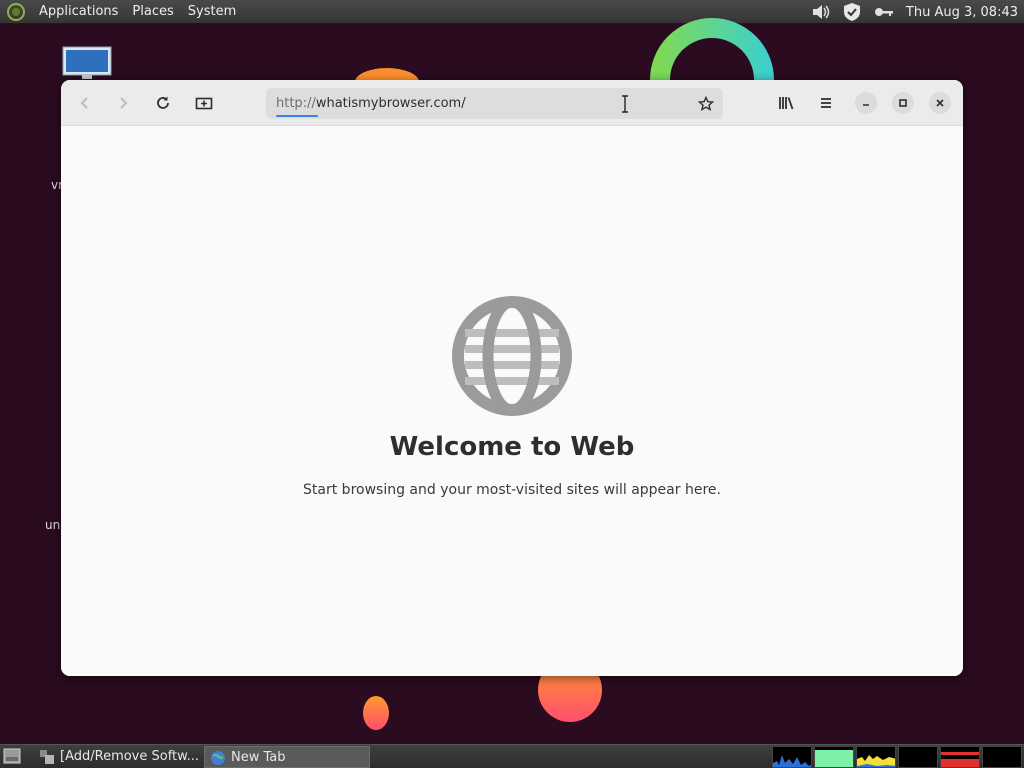  I want to click on minimize-icon, so click(866, 103).